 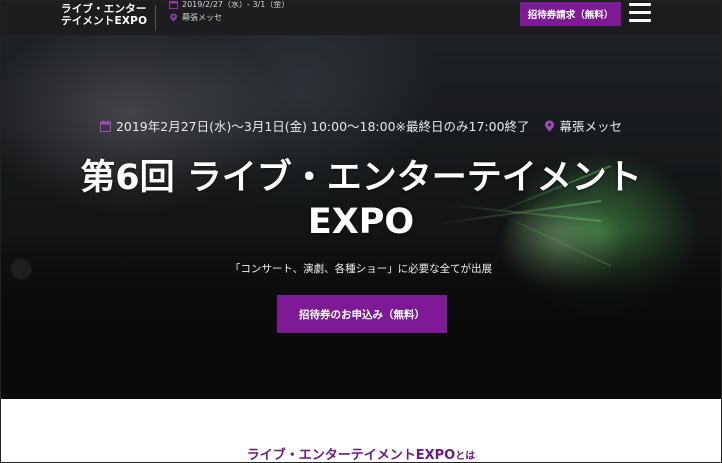 I want to click on header-venue-text: 幕張メッセ, so click(x=202, y=17).